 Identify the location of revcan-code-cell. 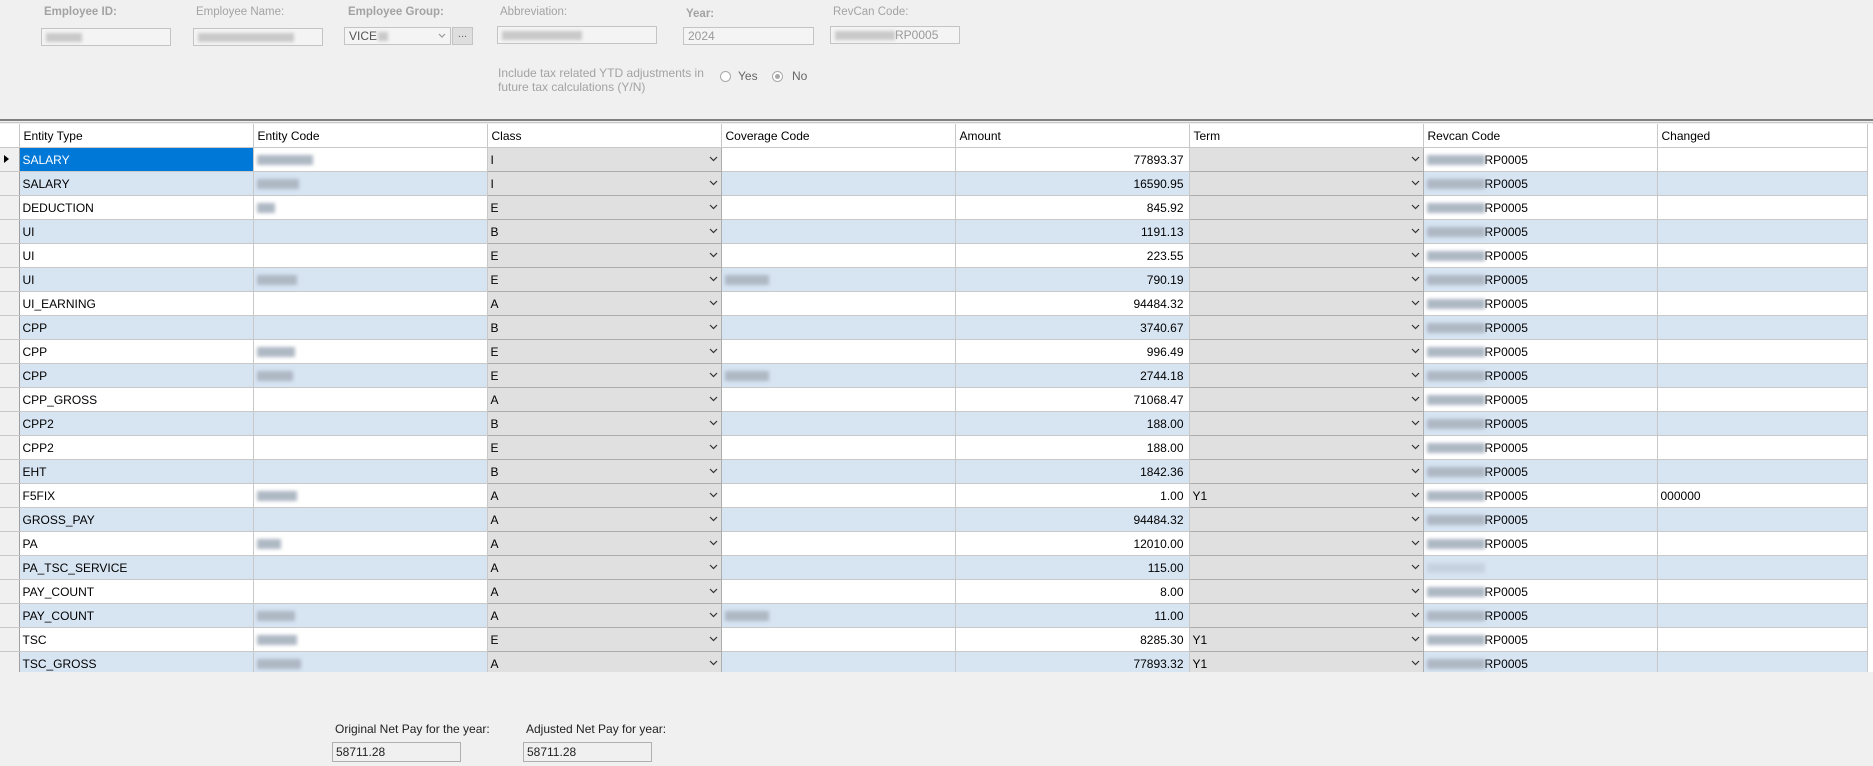
(1540, 567).